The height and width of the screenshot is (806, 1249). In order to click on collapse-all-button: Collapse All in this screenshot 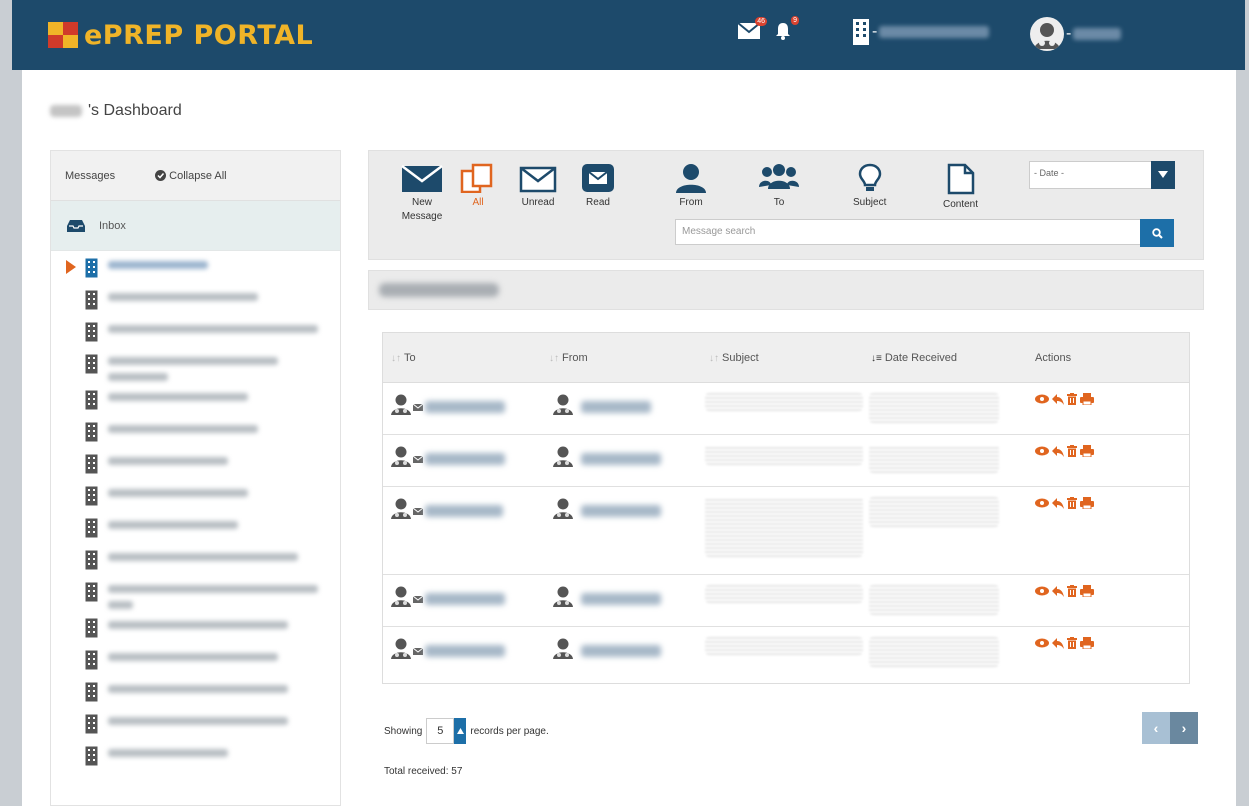, I will do `click(191, 175)`.